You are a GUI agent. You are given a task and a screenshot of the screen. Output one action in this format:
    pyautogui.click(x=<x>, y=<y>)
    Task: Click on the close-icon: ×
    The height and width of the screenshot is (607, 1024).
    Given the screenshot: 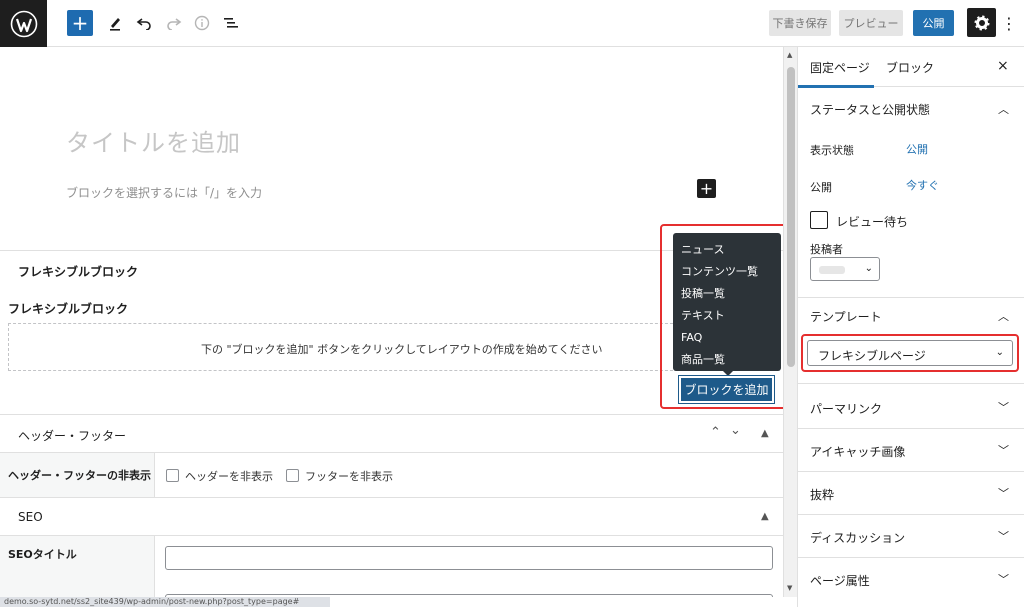 What is the action you would take?
    pyautogui.click(x=1003, y=66)
    